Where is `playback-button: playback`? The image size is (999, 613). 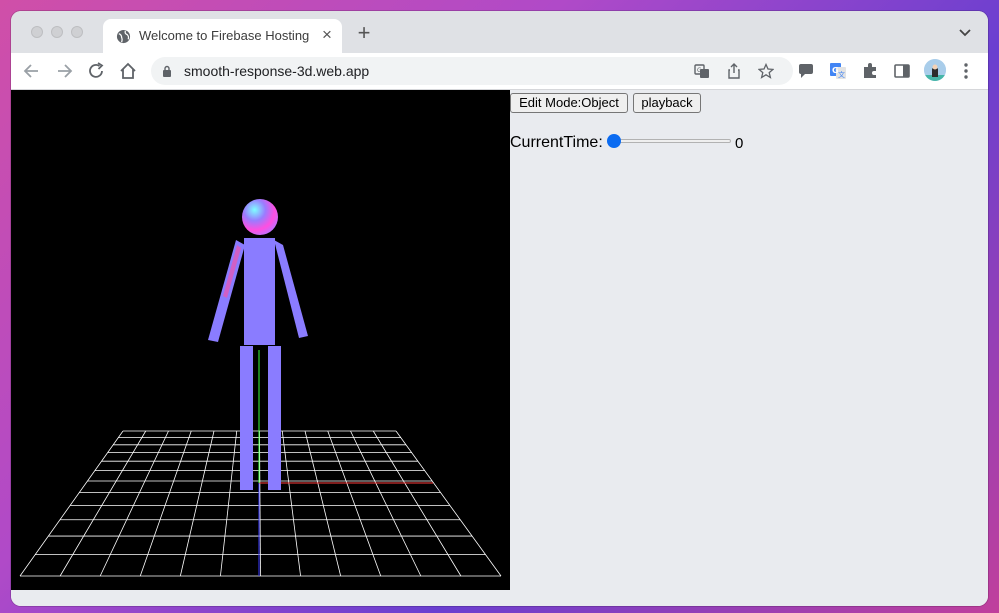 playback-button: playback is located at coordinates (667, 103).